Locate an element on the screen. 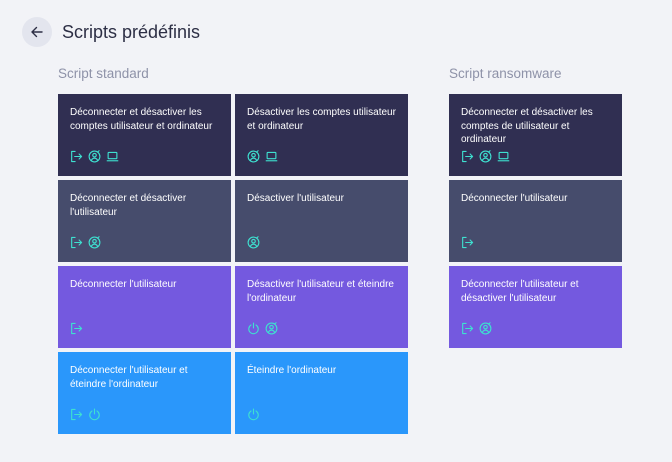  script-card-disable-user: Désactiver l'utilisateur is located at coordinates (321, 221).